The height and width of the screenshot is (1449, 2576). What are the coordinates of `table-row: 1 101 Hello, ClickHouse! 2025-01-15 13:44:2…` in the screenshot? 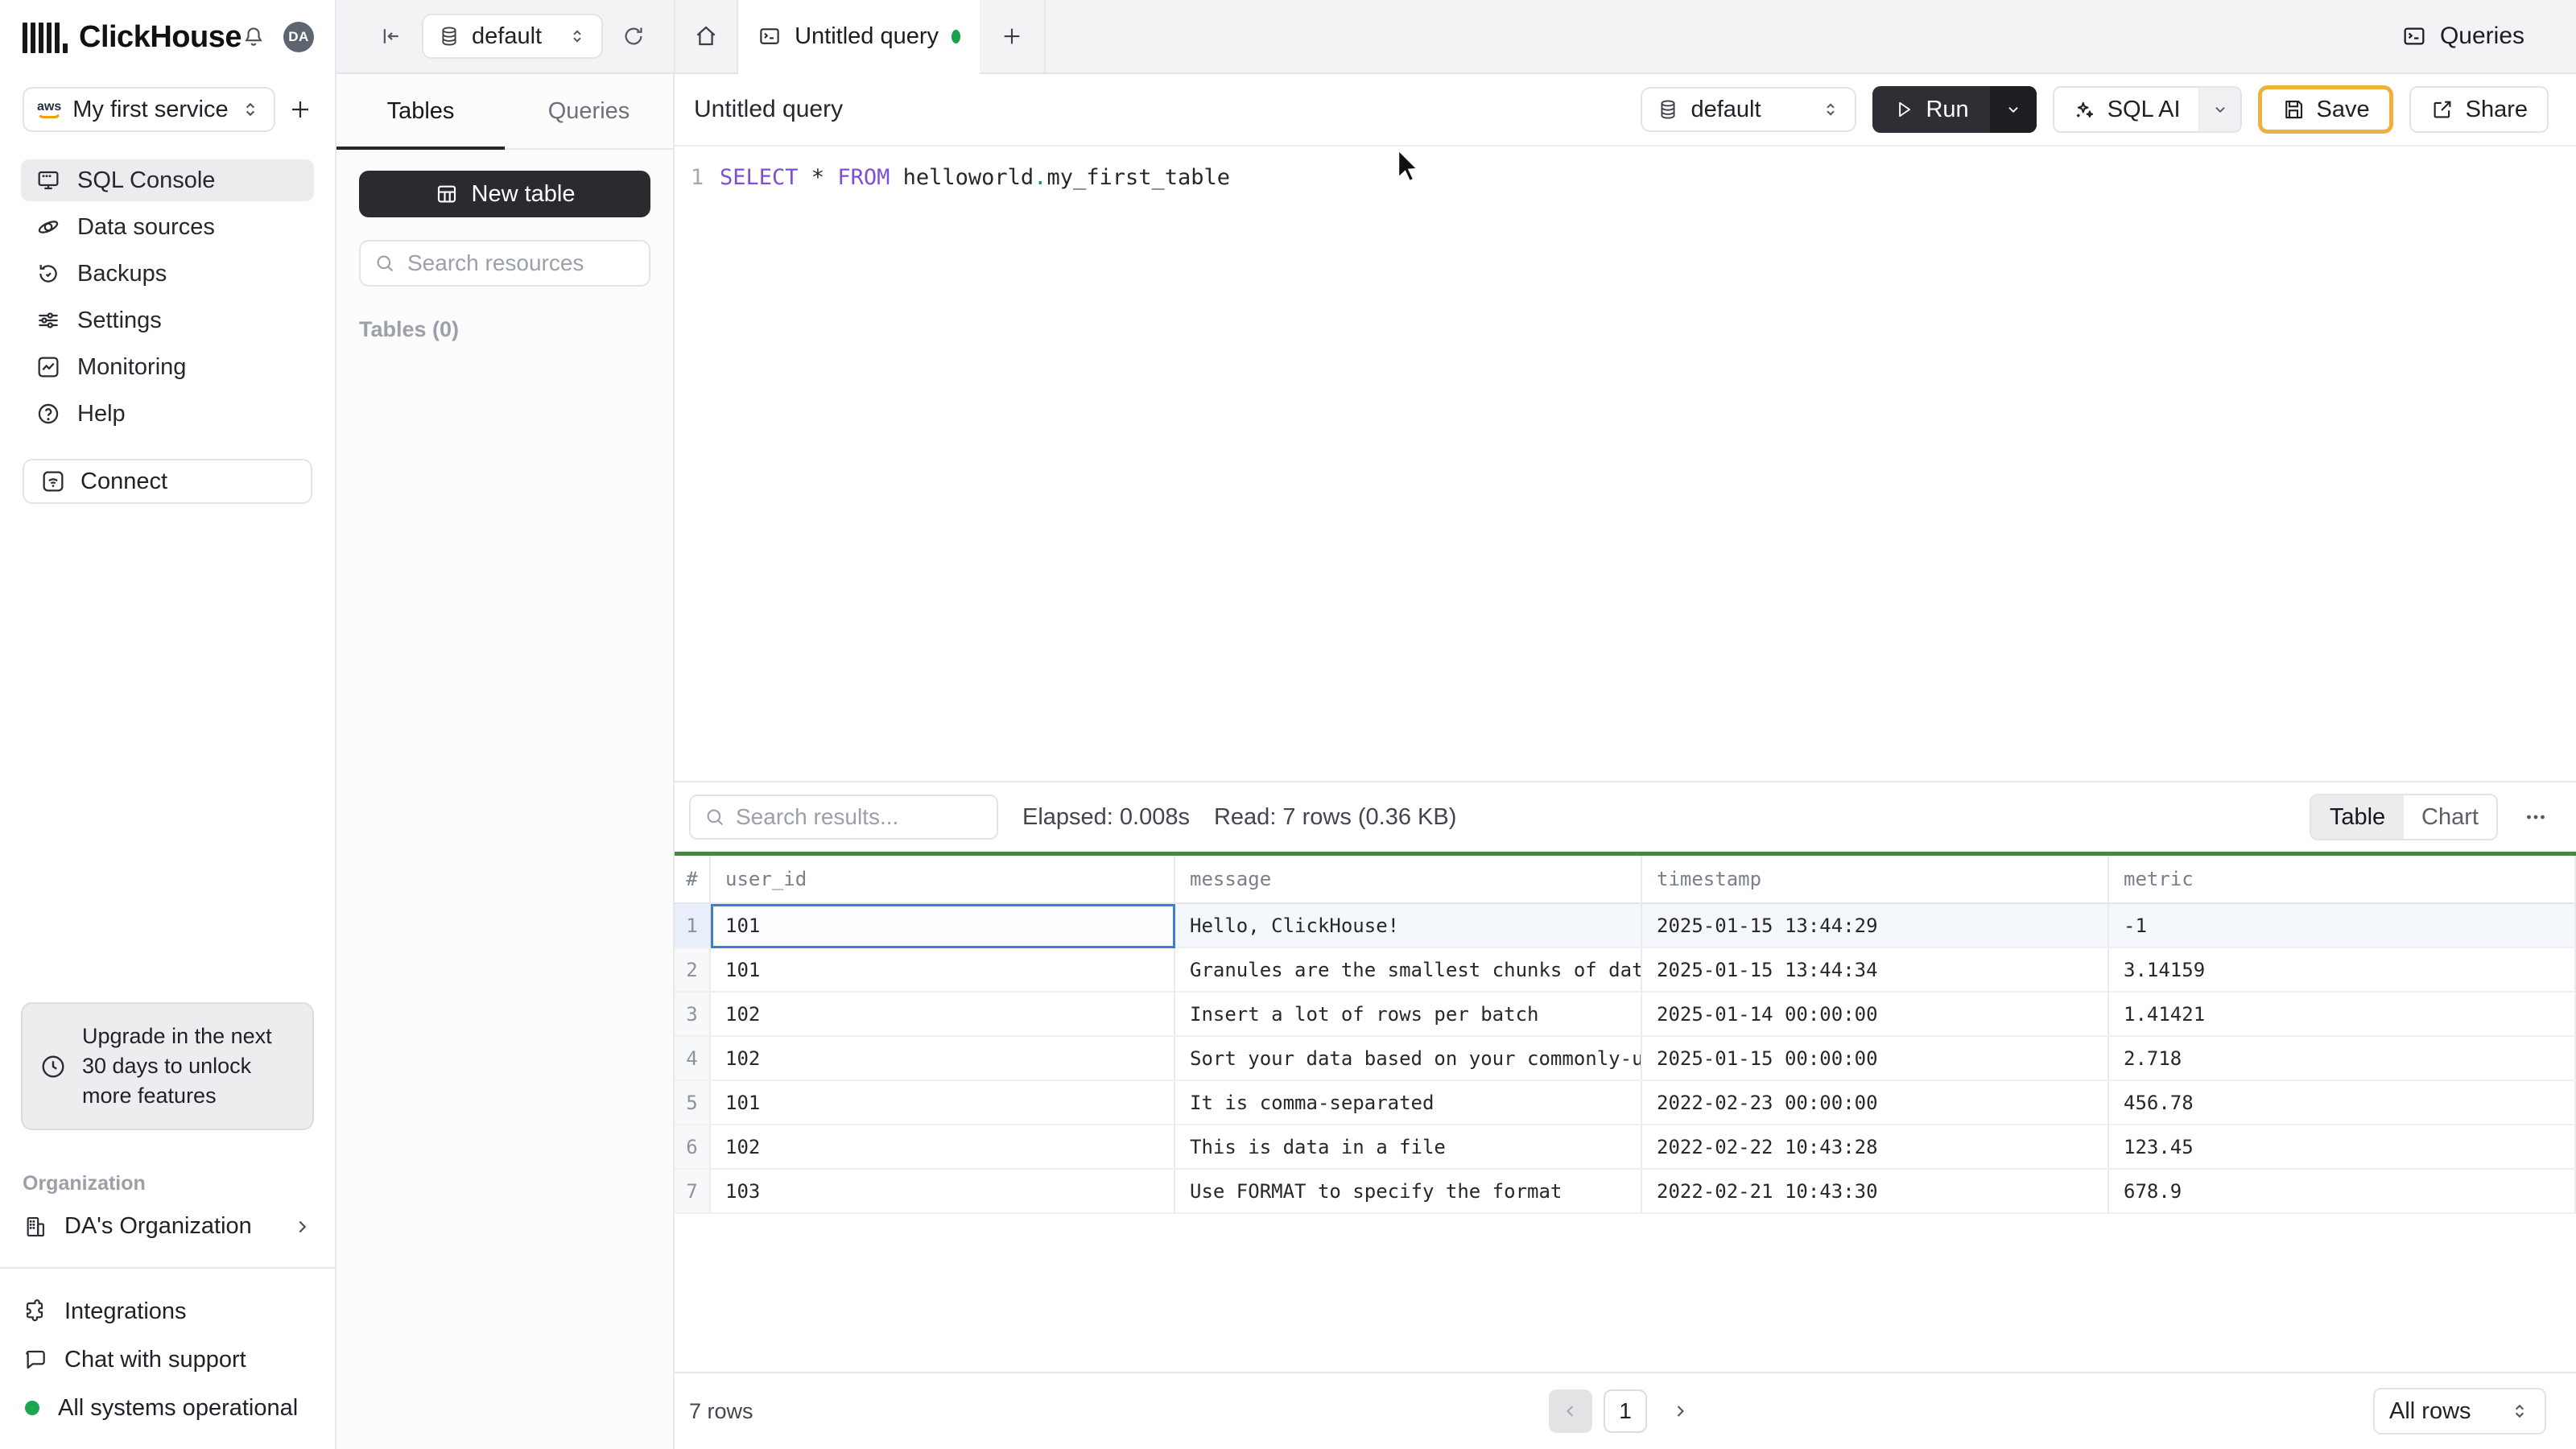 It's located at (1625, 926).